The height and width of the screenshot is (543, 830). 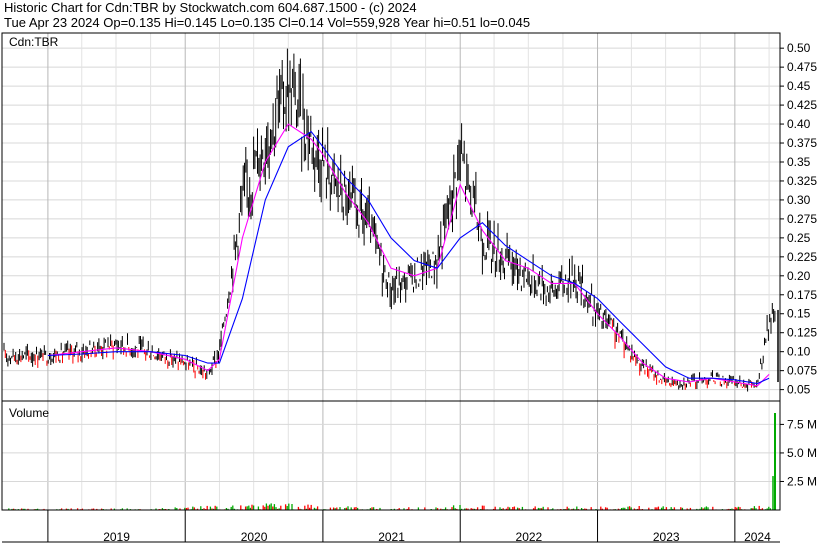 What do you see at coordinates (799, 276) in the screenshot?
I see `price-tick-label: 0.20` at bounding box center [799, 276].